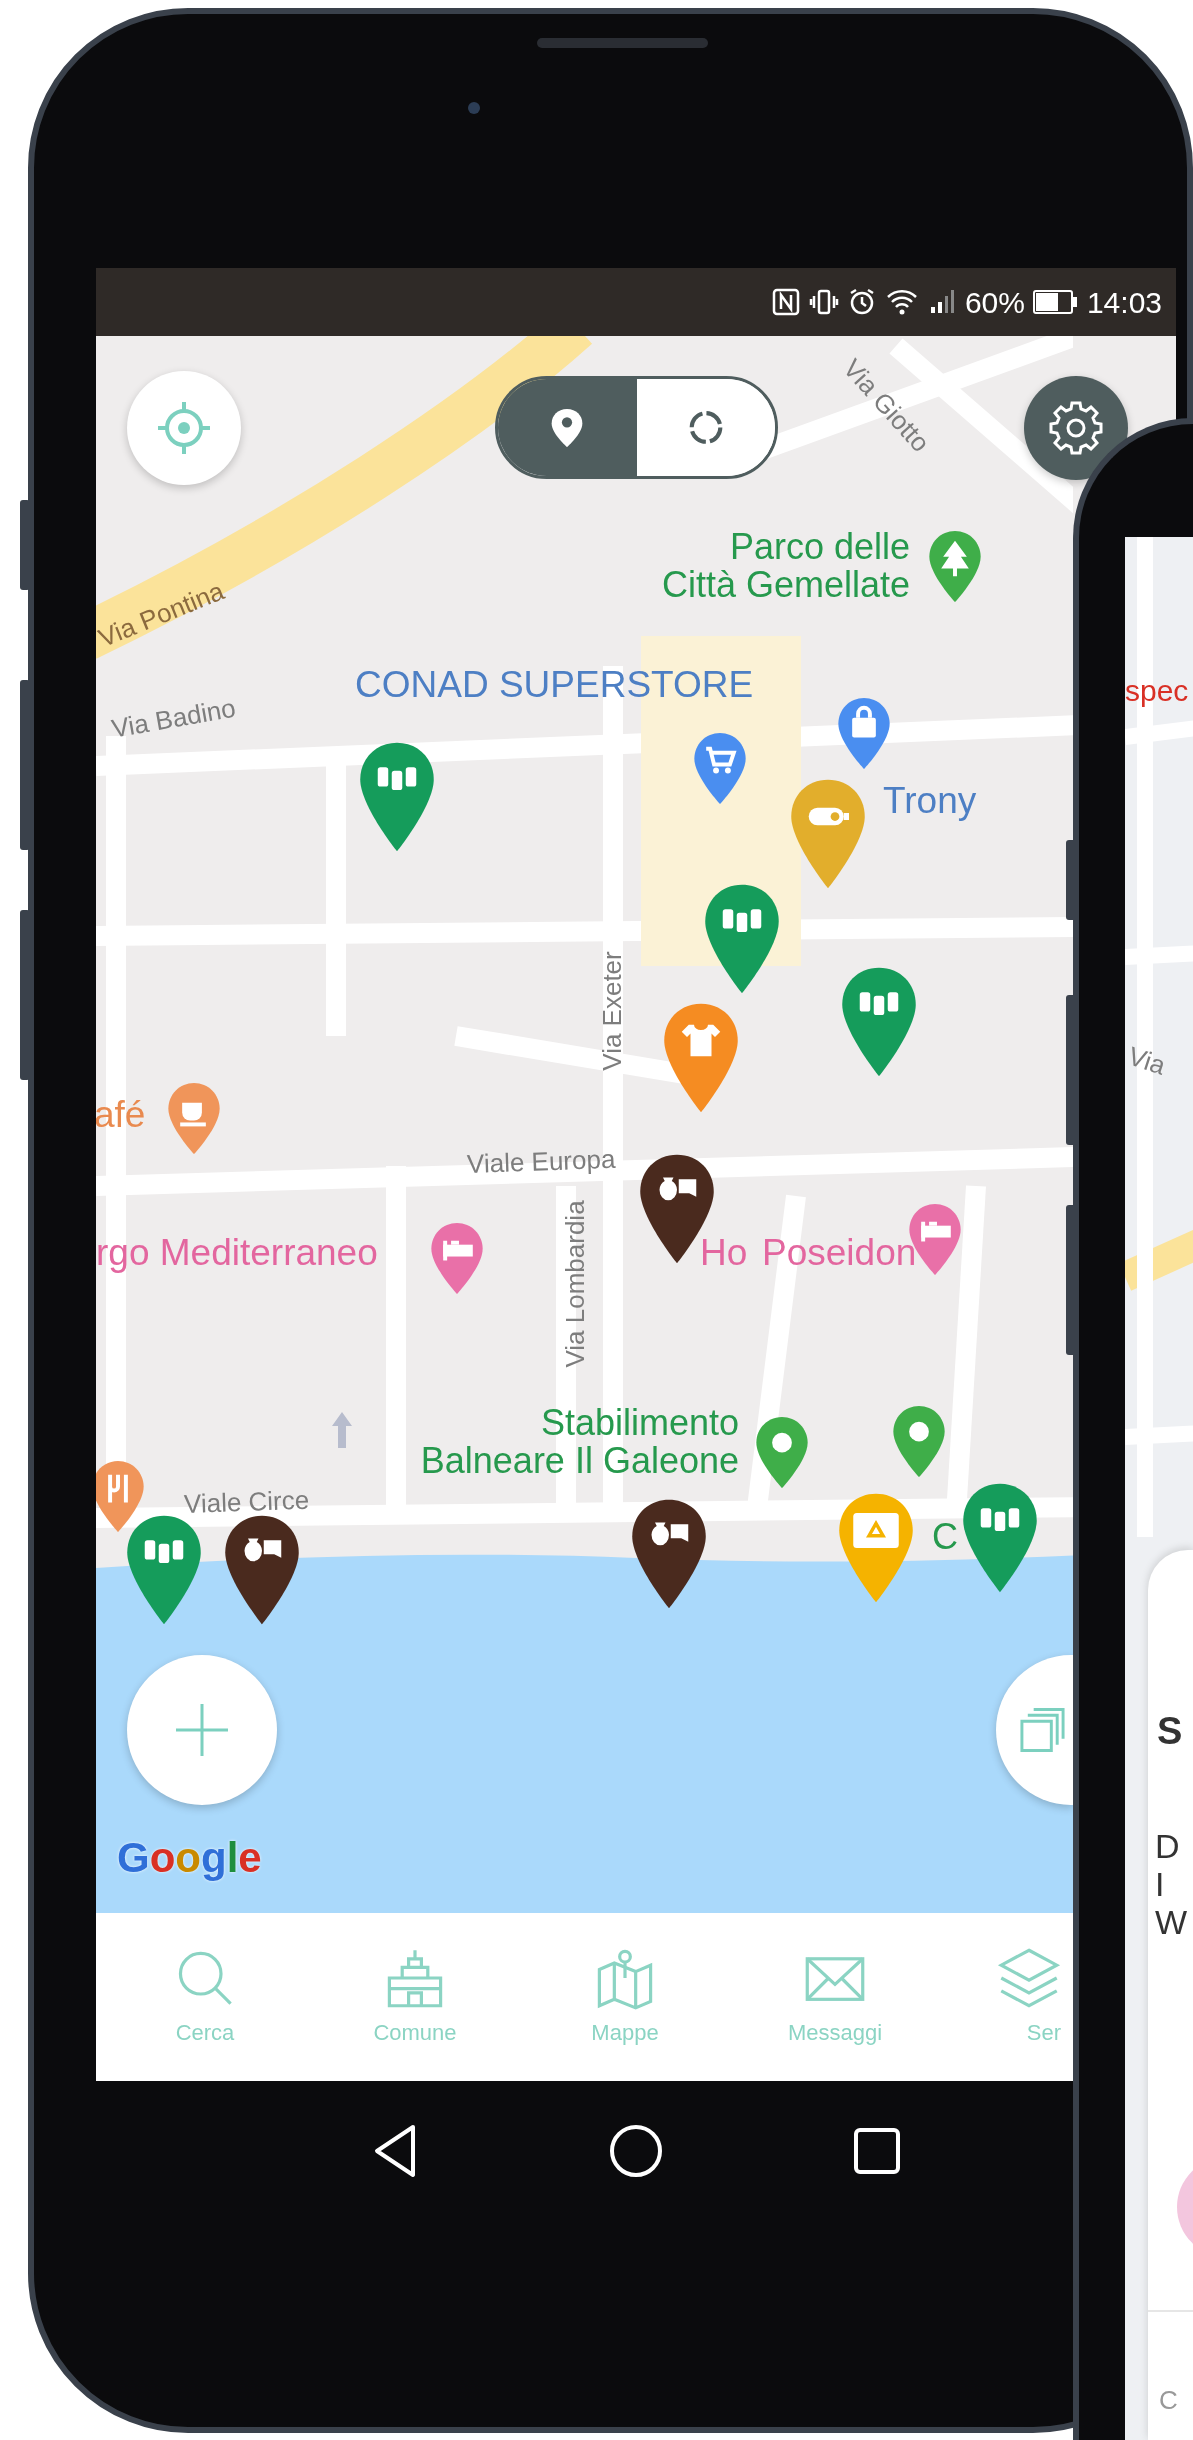 The height and width of the screenshot is (2440, 1193). What do you see at coordinates (930, 801) in the screenshot?
I see `shop-label: Trony` at bounding box center [930, 801].